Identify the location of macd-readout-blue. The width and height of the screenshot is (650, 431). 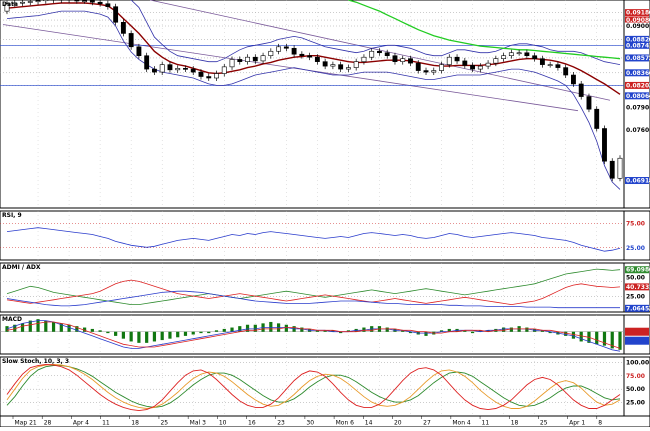
(637, 341).